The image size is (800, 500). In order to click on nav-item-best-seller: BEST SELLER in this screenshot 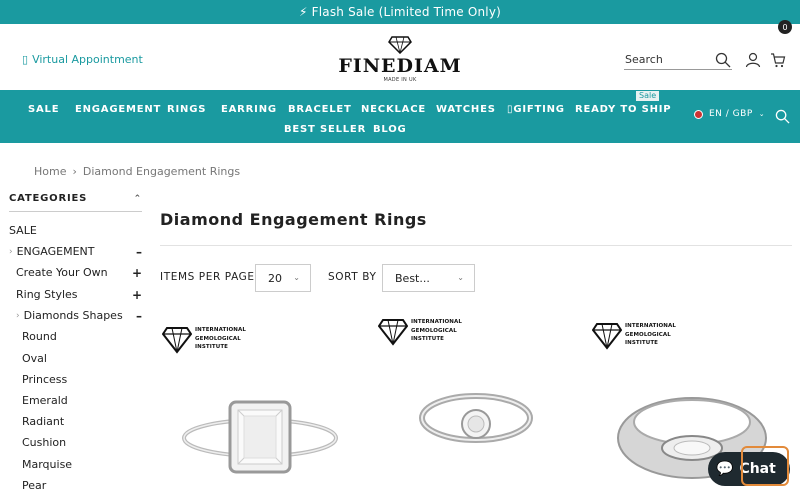, I will do `click(325, 129)`.